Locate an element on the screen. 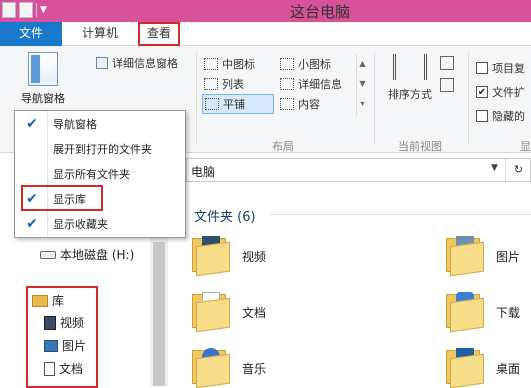  scroll-down-icon: ▼ is located at coordinates (362, 84).